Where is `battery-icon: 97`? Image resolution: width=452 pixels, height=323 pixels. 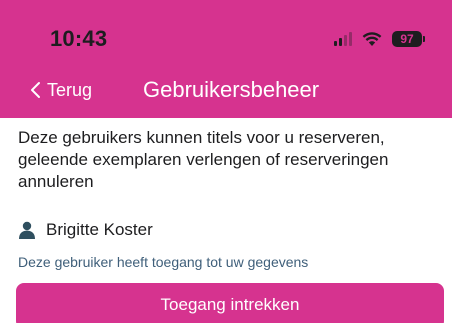
battery-icon: 97 is located at coordinates (408, 39).